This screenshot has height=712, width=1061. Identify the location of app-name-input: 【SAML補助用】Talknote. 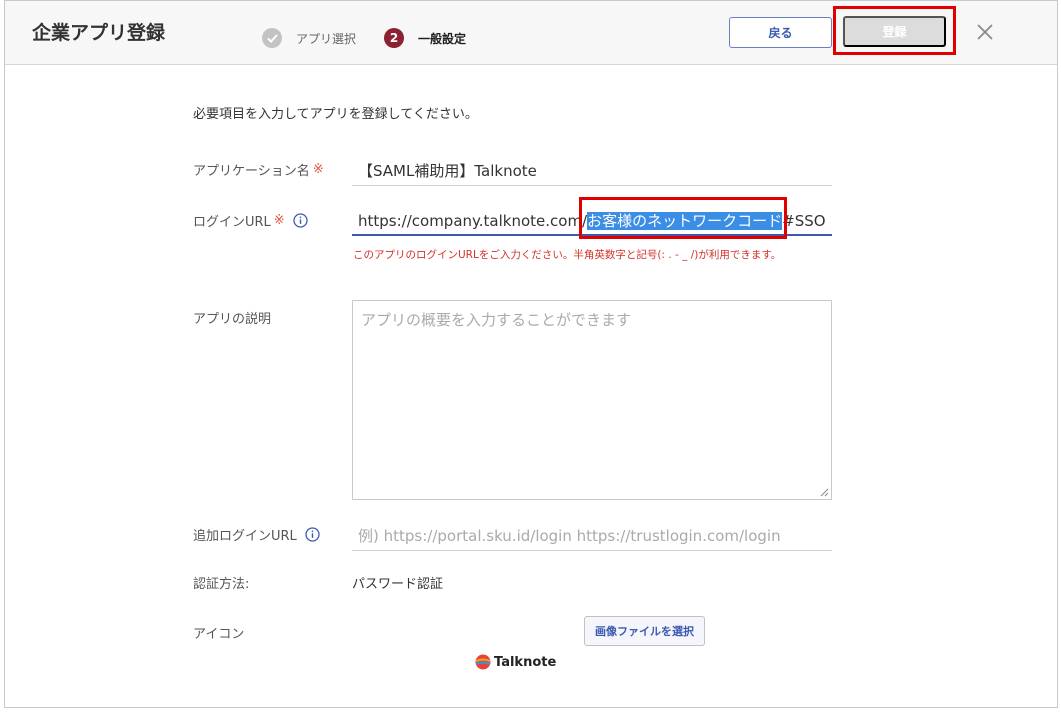
(592, 170).